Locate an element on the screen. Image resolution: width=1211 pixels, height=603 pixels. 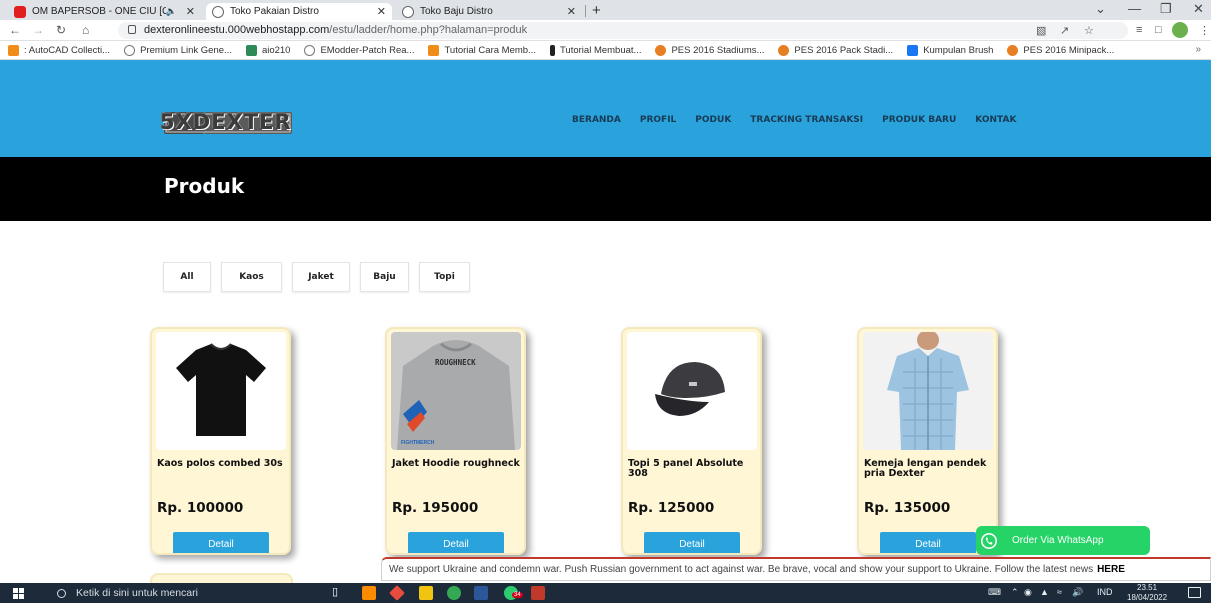
tab-search-icon: ⌄ is located at coordinates (1100, 9).